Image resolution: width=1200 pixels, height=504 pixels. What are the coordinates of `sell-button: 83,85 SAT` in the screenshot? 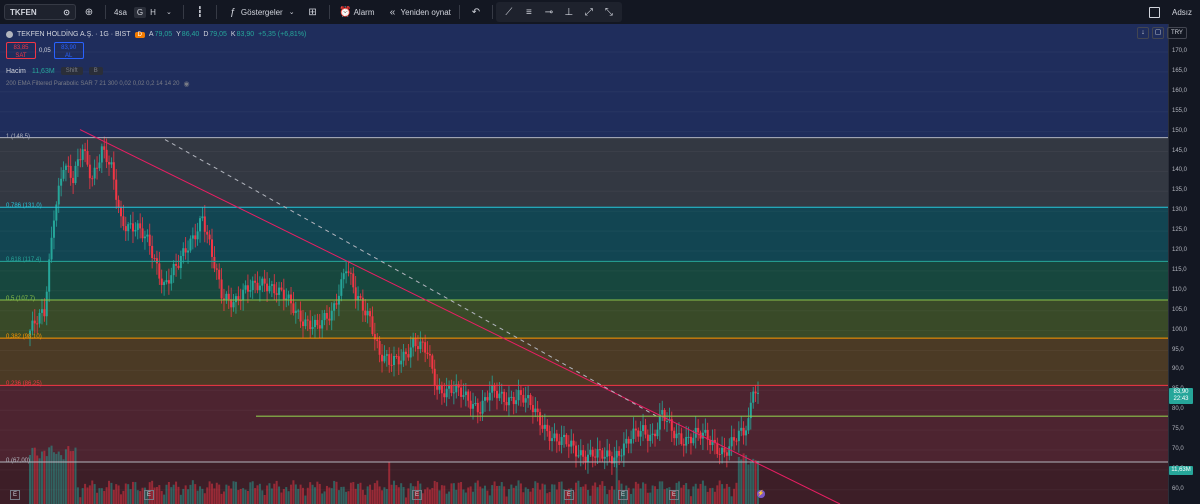 It's located at (21, 50).